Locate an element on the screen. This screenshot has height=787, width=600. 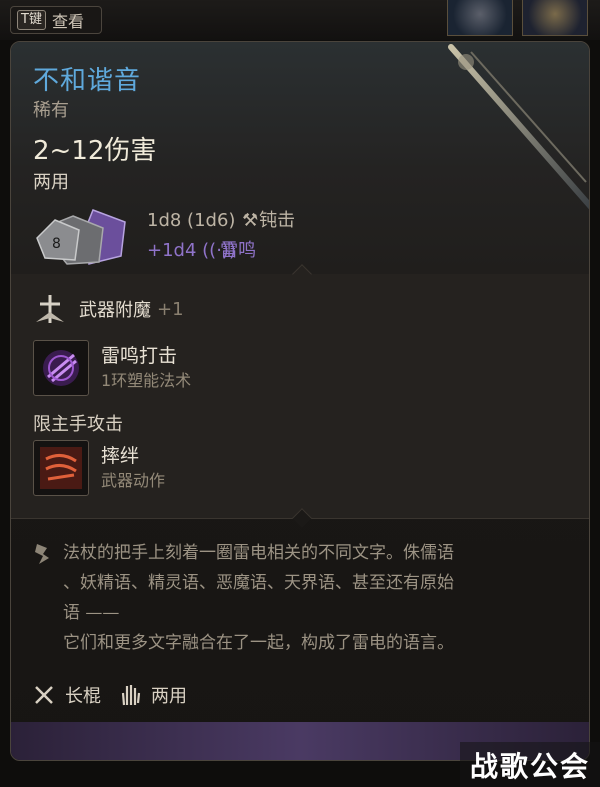
enchantment-label: 武器附魔 is located at coordinates (115, 310).